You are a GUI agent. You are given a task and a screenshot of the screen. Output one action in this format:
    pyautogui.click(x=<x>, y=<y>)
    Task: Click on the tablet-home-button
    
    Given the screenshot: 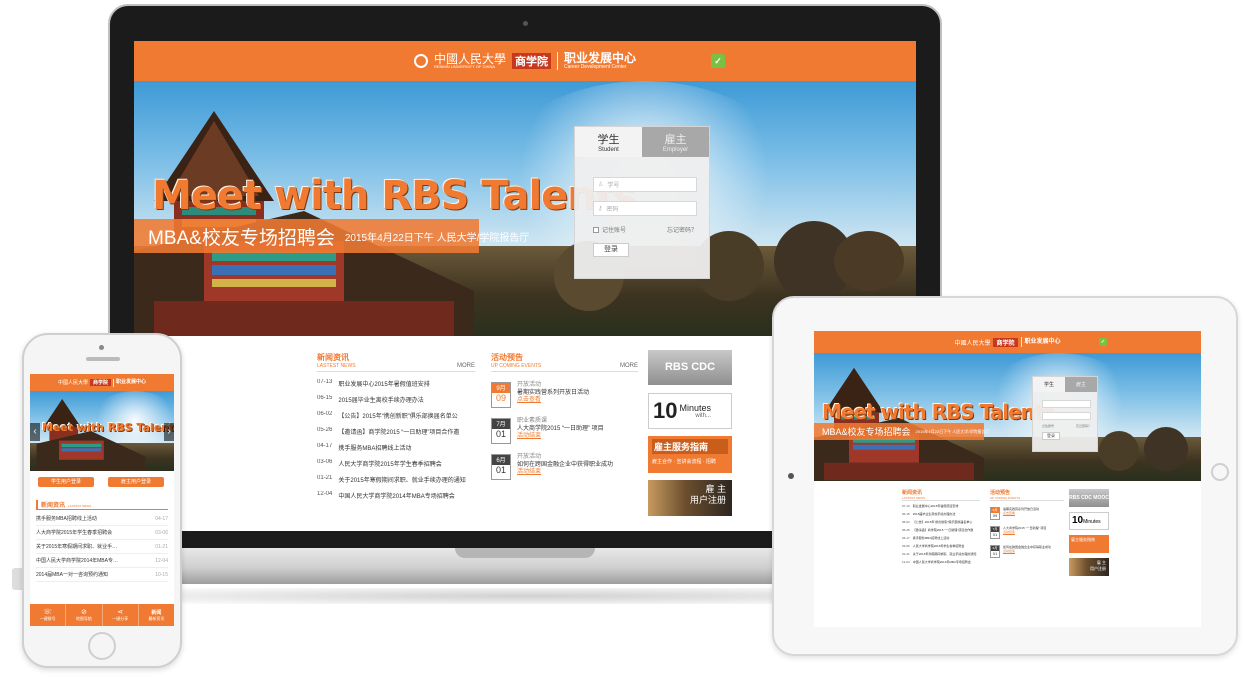 What is the action you would take?
    pyautogui.click(x=1220, y=472)
    